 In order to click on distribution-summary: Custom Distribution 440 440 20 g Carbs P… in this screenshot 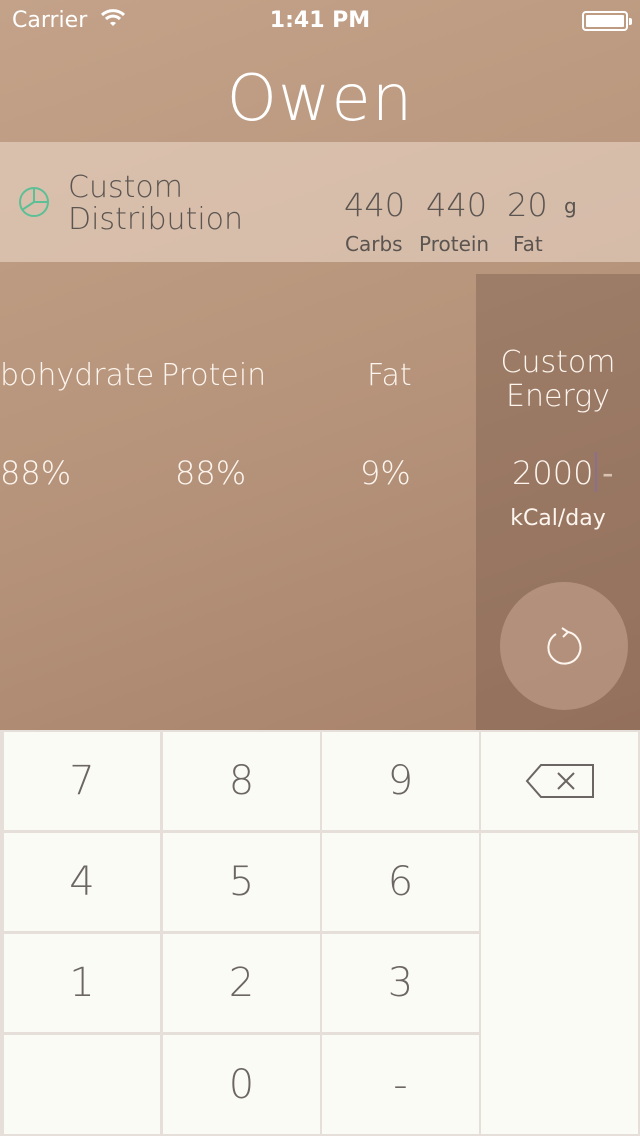, I will do `click(320, 202)`.